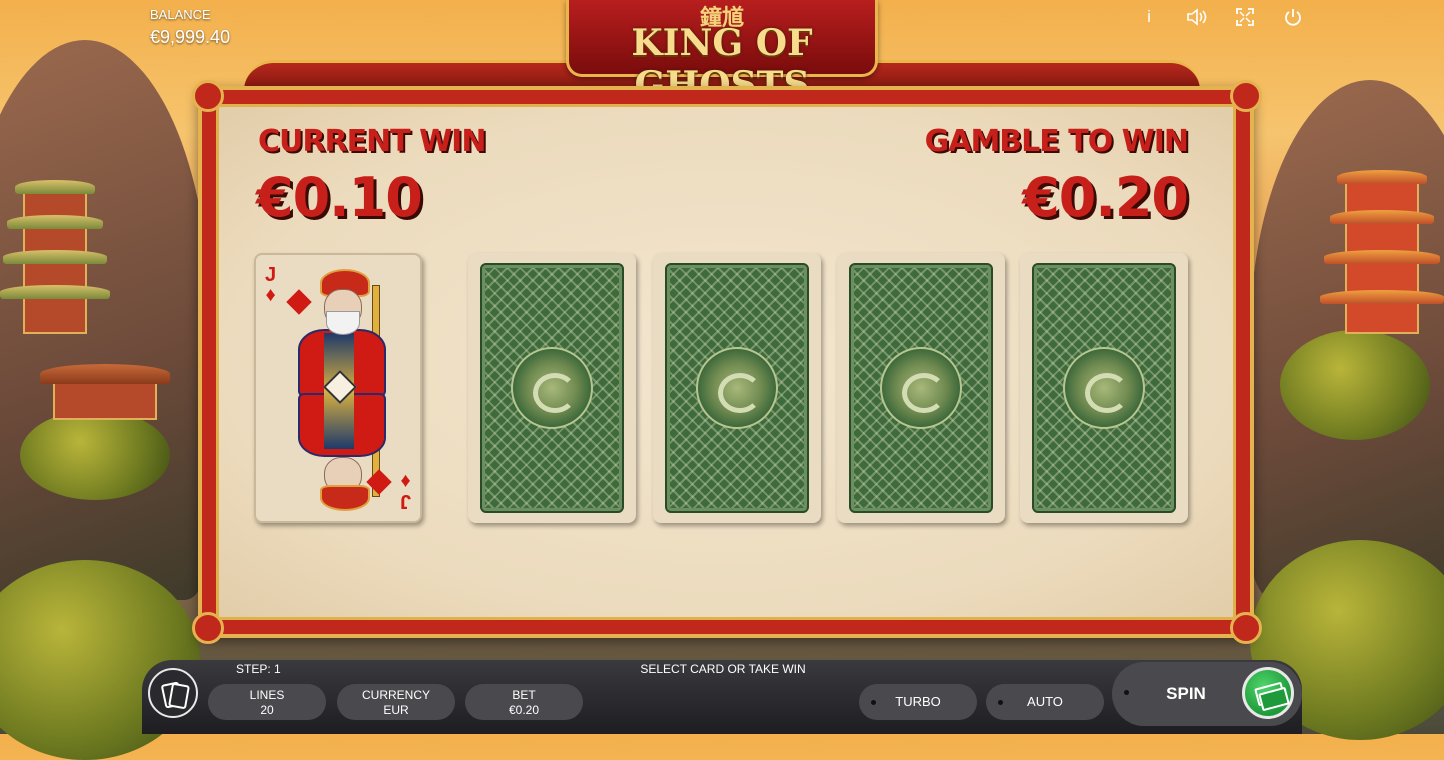  I want to click on balance-value: €9,999.40, so click(190, 37).